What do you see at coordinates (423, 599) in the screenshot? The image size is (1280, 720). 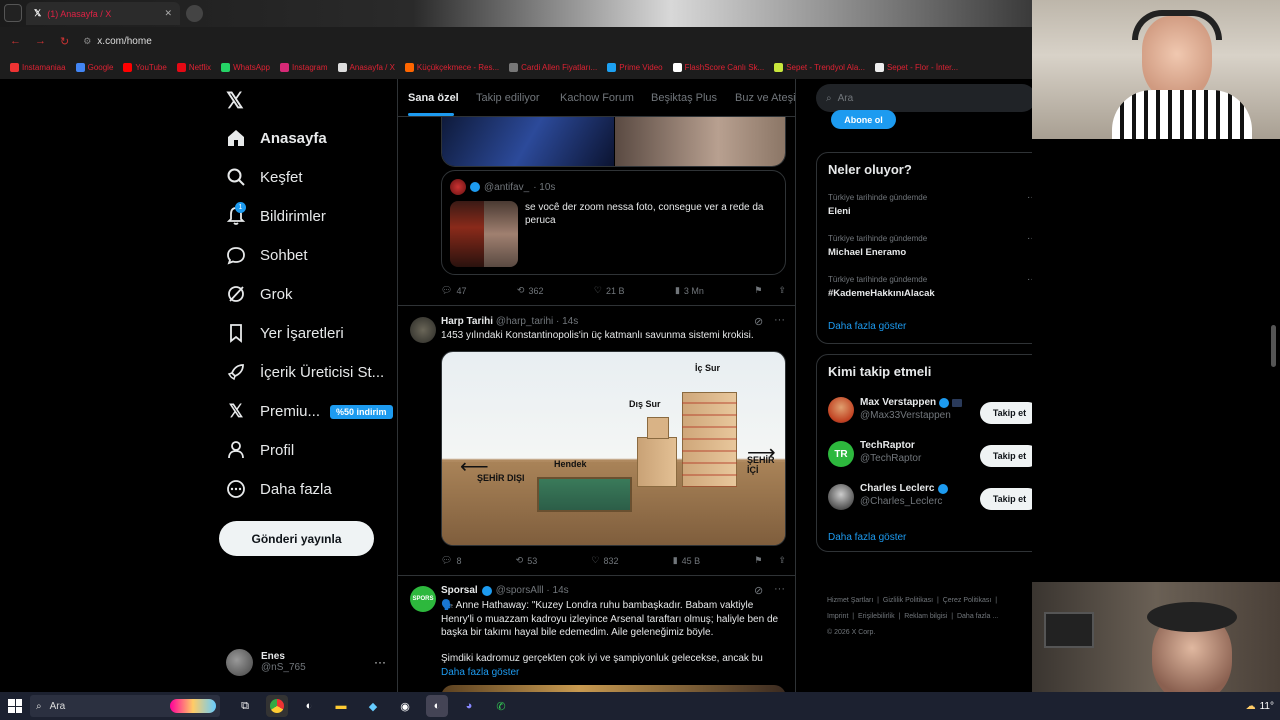 I see `post3-avatar: SPORS` at bounding box center [423, 599].